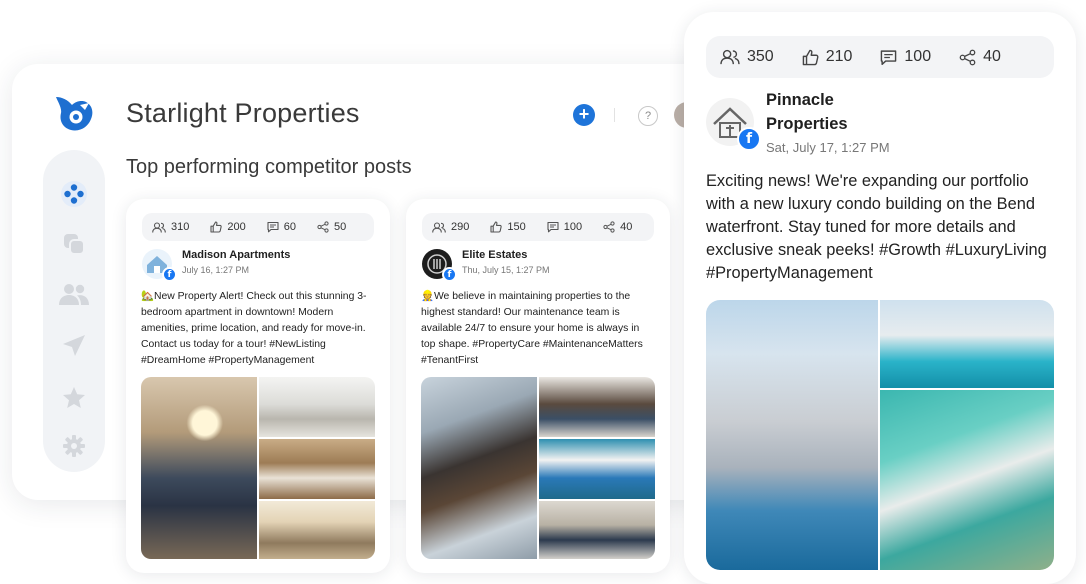  What do you see at coordinates (243, 113) in the screenshot?
I see `app-title: Starlight Properties` at bounding box center [243, 113].